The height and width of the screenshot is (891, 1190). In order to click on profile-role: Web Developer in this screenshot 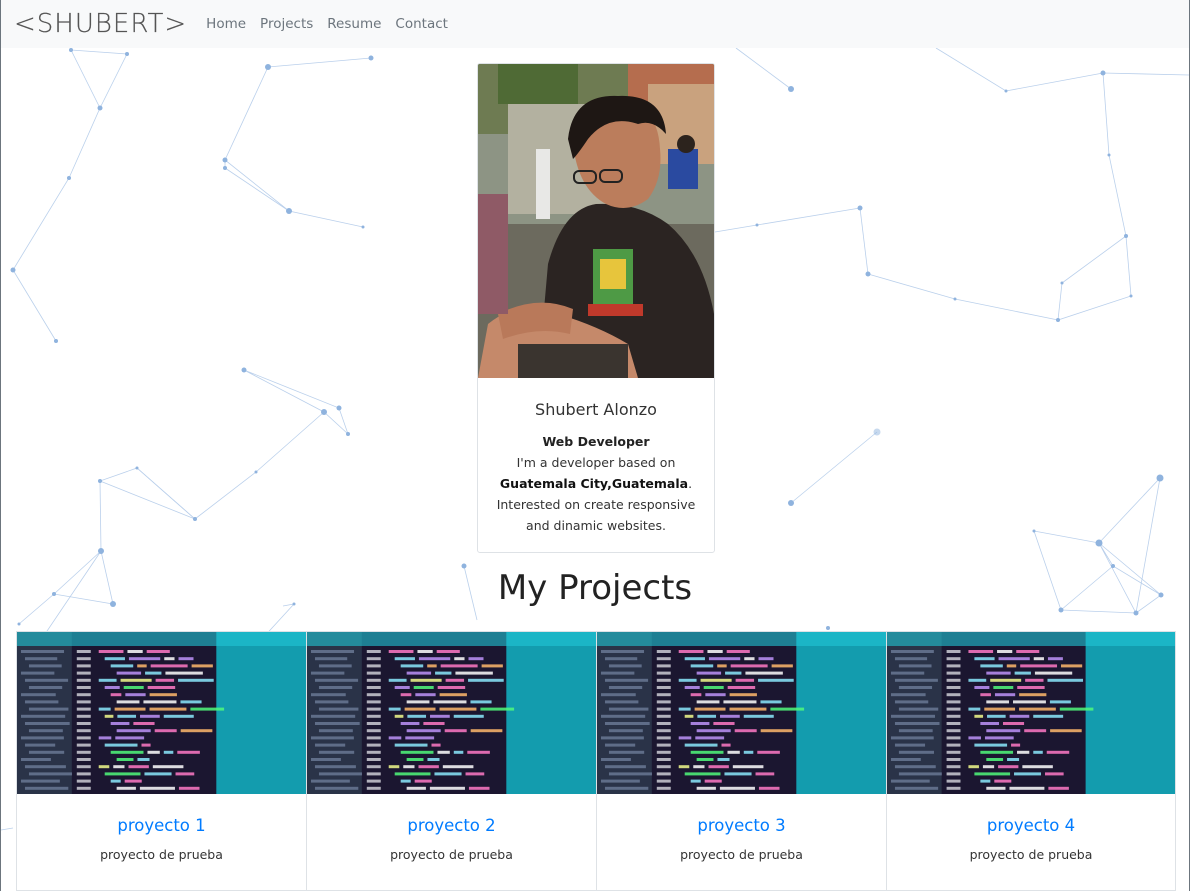, I will do `click(596, 441)`.